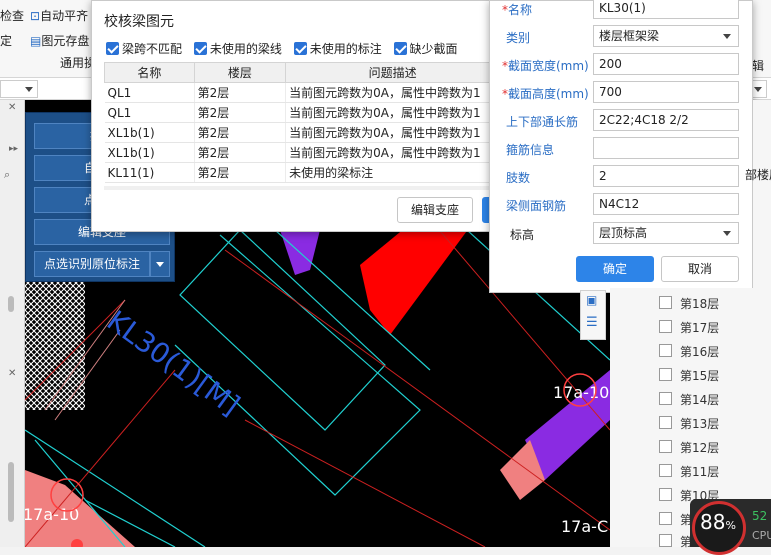  I want to click on col-desc: 问题描述, so click(392, 72).